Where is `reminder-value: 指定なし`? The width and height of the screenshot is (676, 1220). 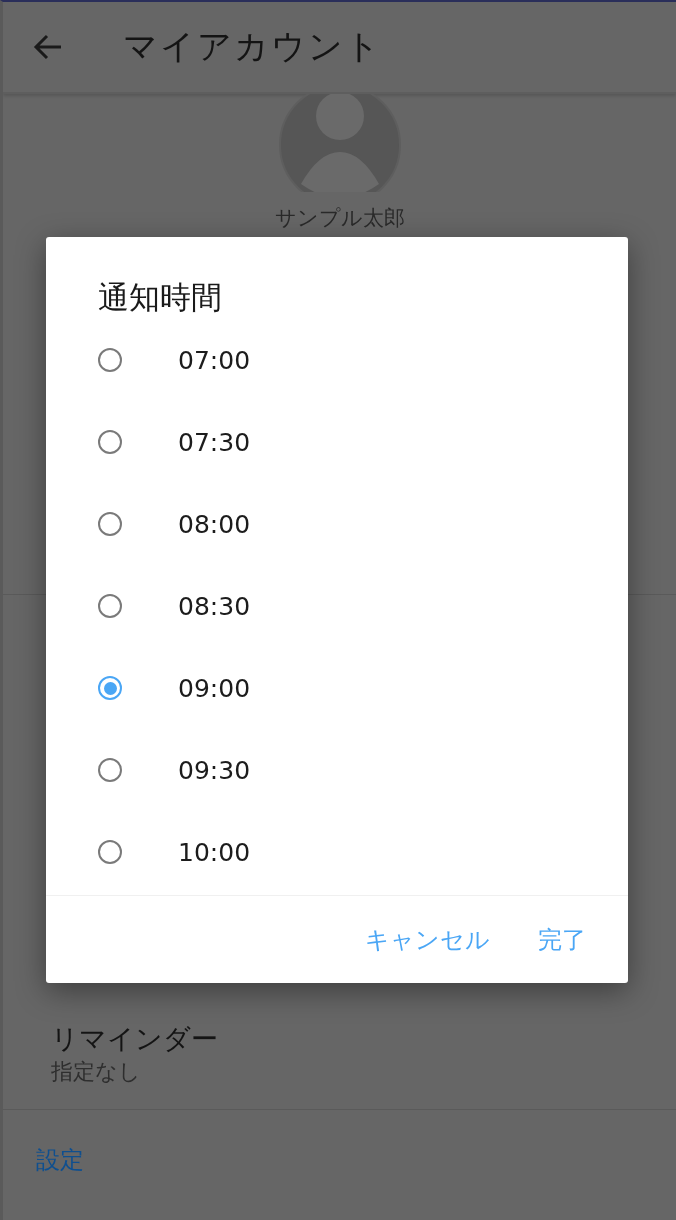 reminder-value: 指定なし is located at coordinates (96, 1072).